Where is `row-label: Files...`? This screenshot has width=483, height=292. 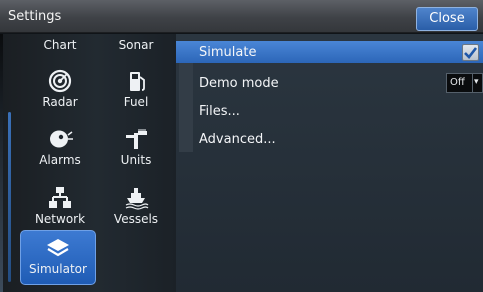 row-label: Files... is located at coordinates (219, 111).